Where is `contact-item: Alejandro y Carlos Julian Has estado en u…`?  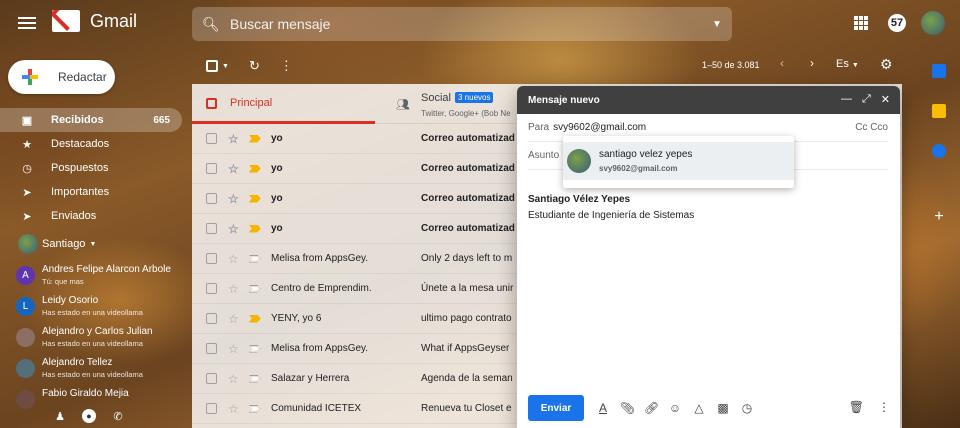 contact-item: Alejandro y Carlos Julian Has estado en u… is located at coordinates (96, 341).